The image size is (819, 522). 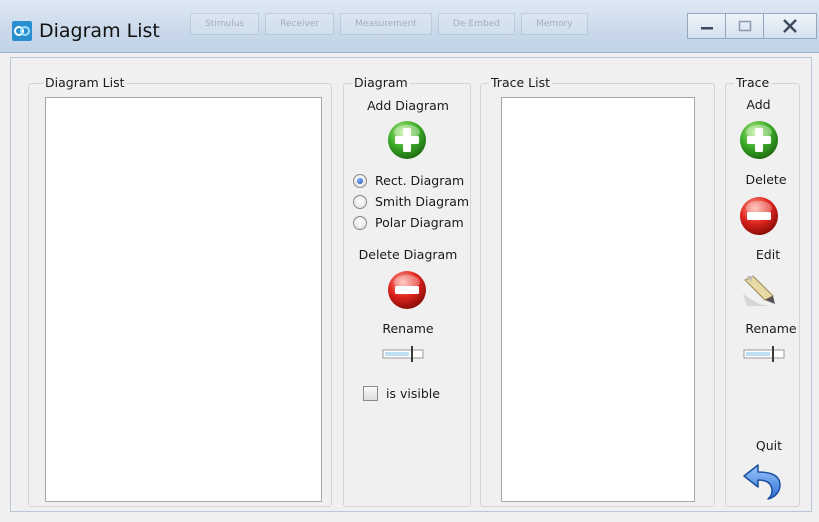 I want to click on undo-arrow-icon, so click(x=762, y=482).